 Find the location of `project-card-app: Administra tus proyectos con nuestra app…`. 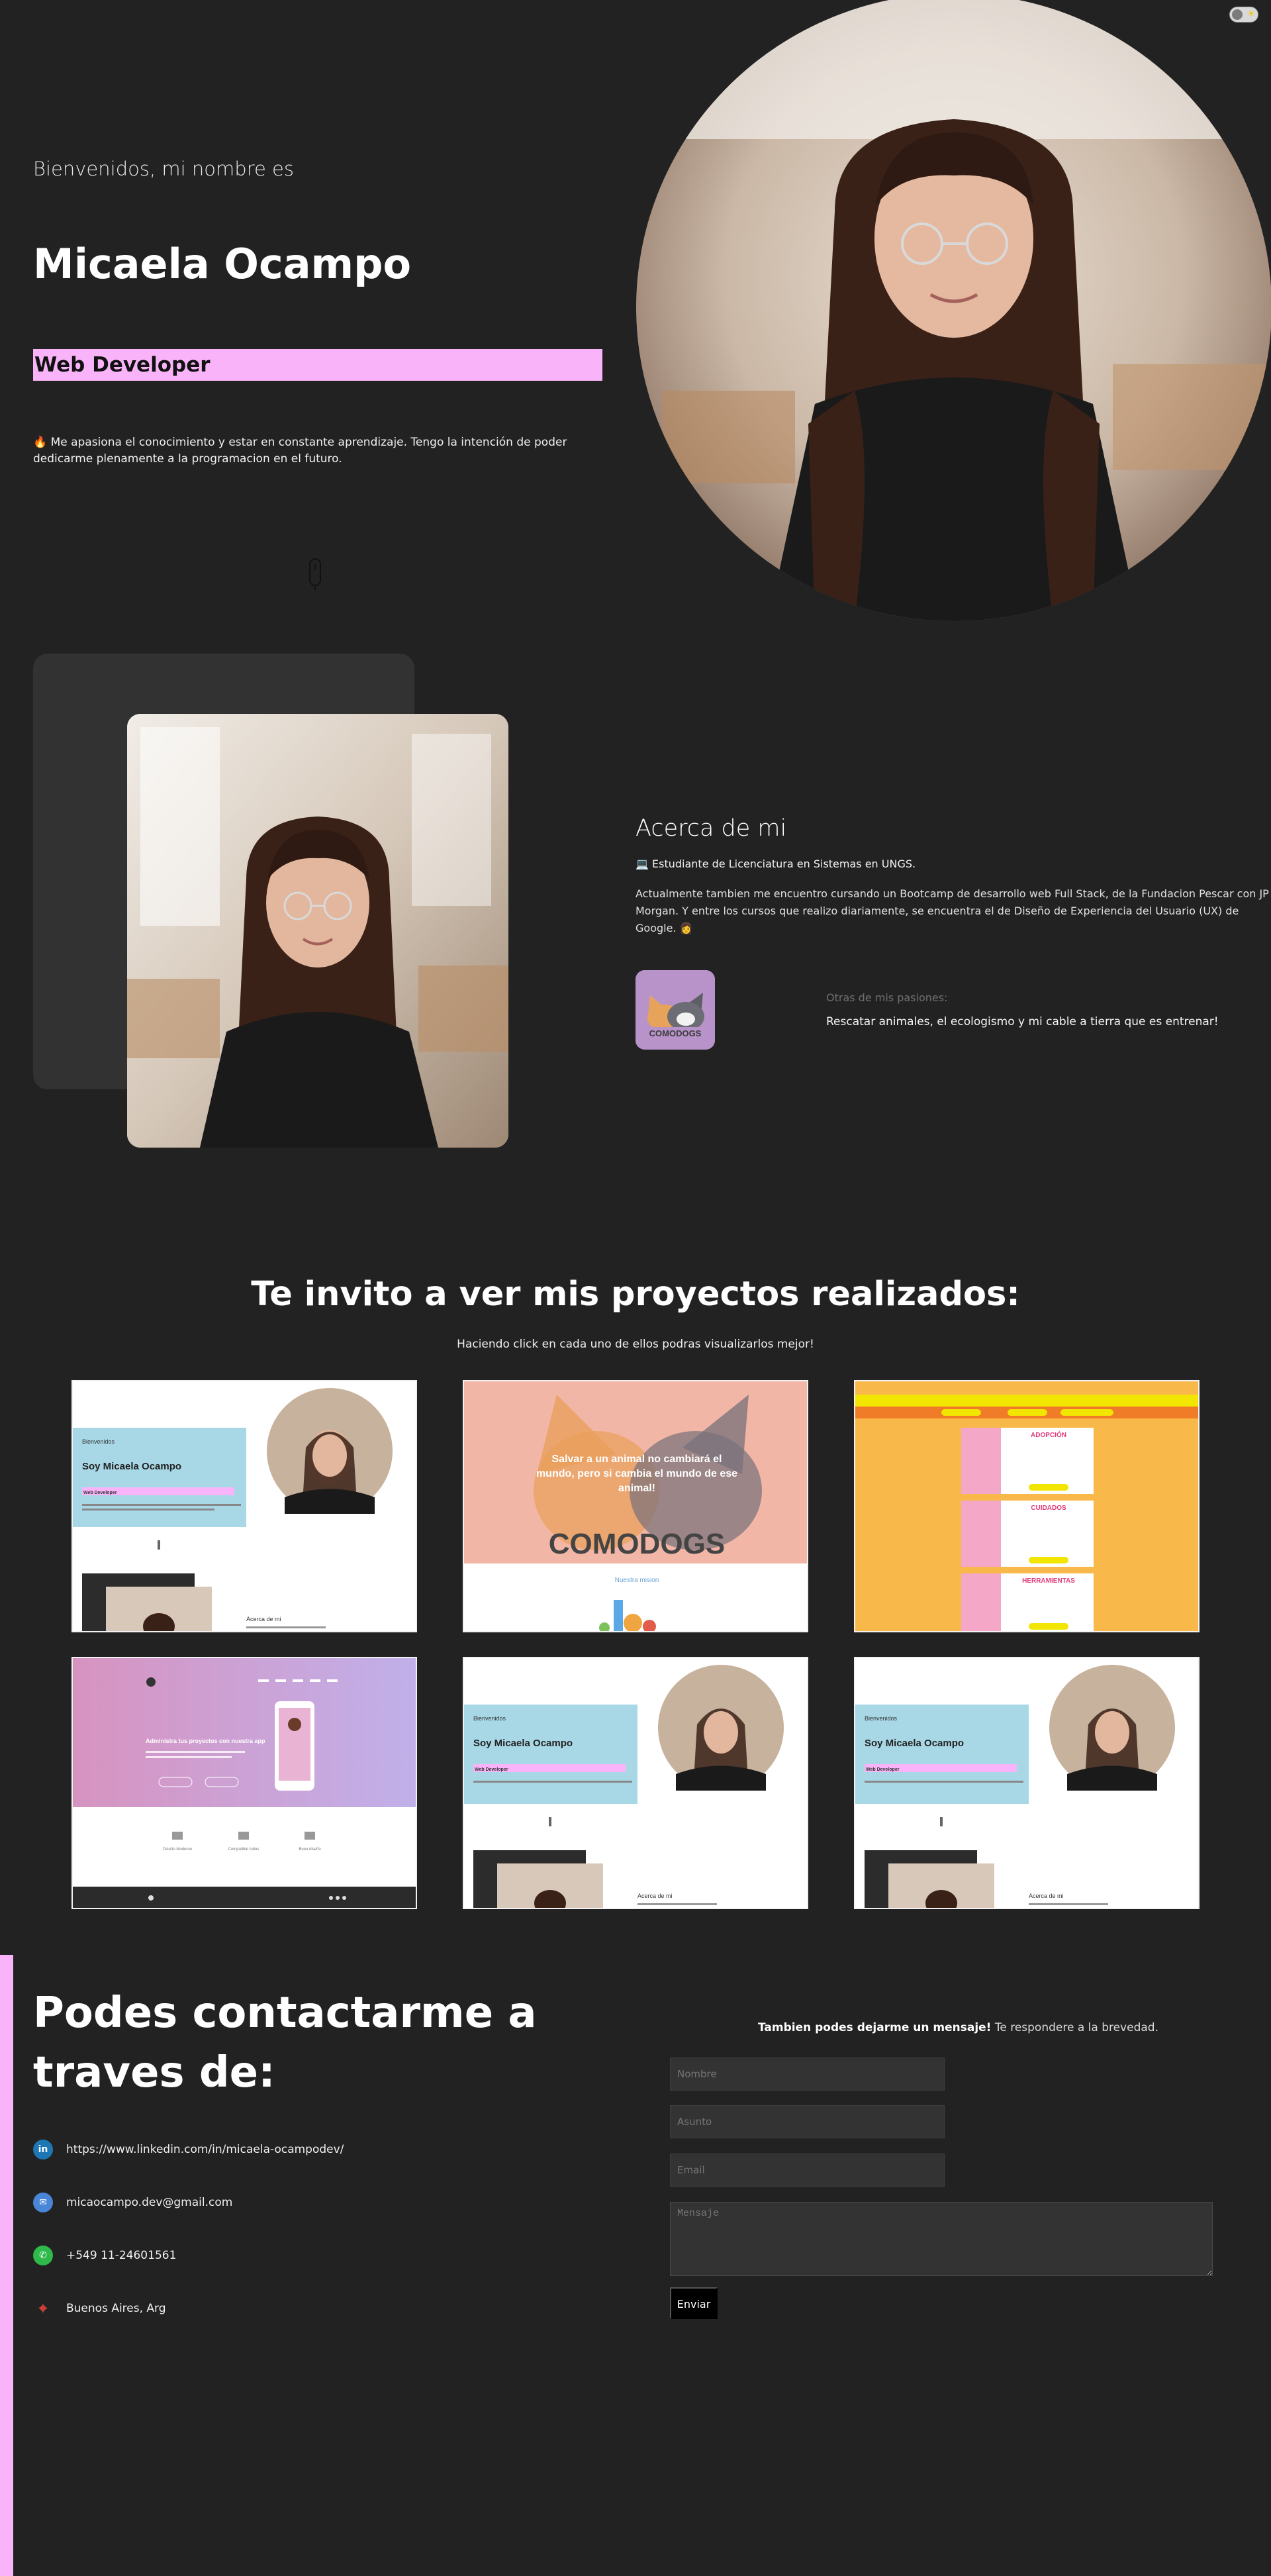

project-card-app: Administra tus proyectos con nuestra app… is located at coordinates (244, 1783).